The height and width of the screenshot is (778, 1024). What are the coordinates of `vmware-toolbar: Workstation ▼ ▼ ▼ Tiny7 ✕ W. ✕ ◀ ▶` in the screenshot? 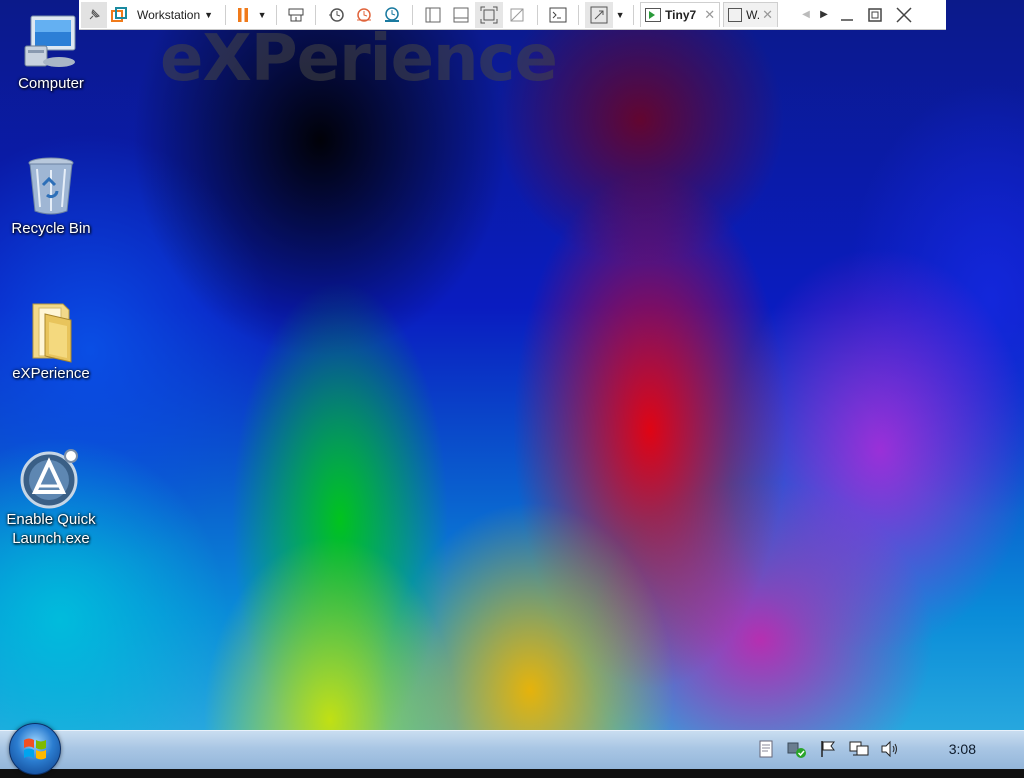 It's located at (512, 15).